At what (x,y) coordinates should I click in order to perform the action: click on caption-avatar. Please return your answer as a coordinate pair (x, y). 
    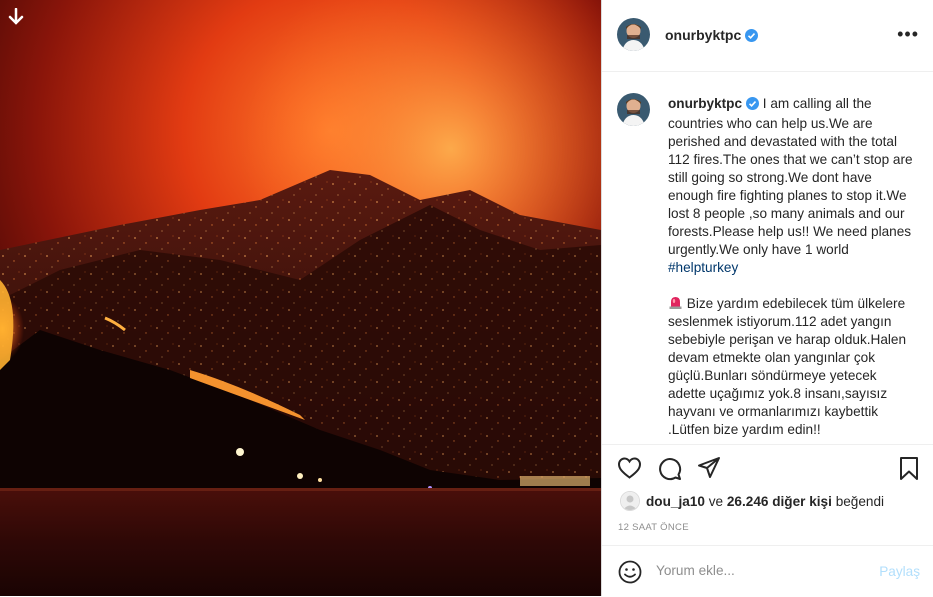
    Looking at the image, I should click on (633, 109).